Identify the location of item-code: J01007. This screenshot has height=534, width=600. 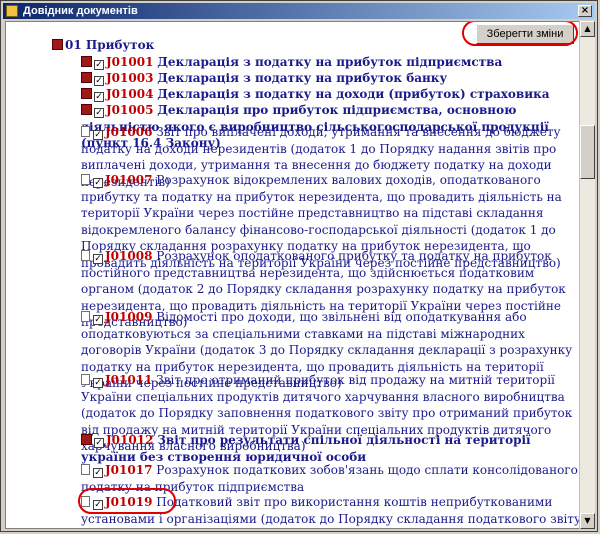
(129, 180).